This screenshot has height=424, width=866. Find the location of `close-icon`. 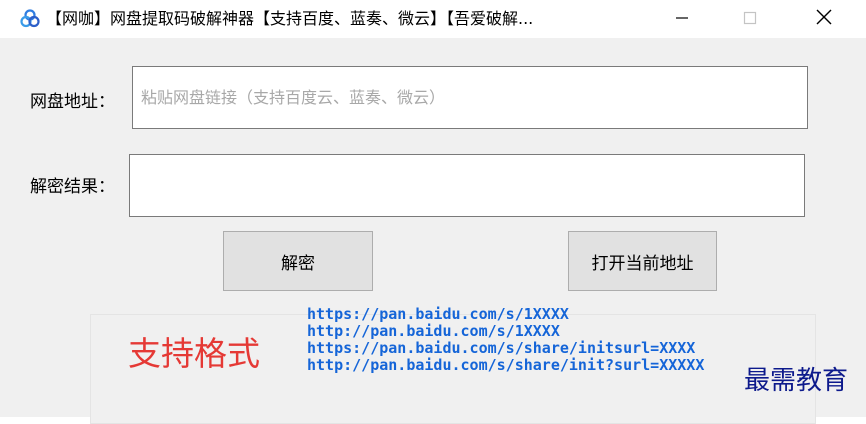

close-icon is located at coordinates (824, 19).